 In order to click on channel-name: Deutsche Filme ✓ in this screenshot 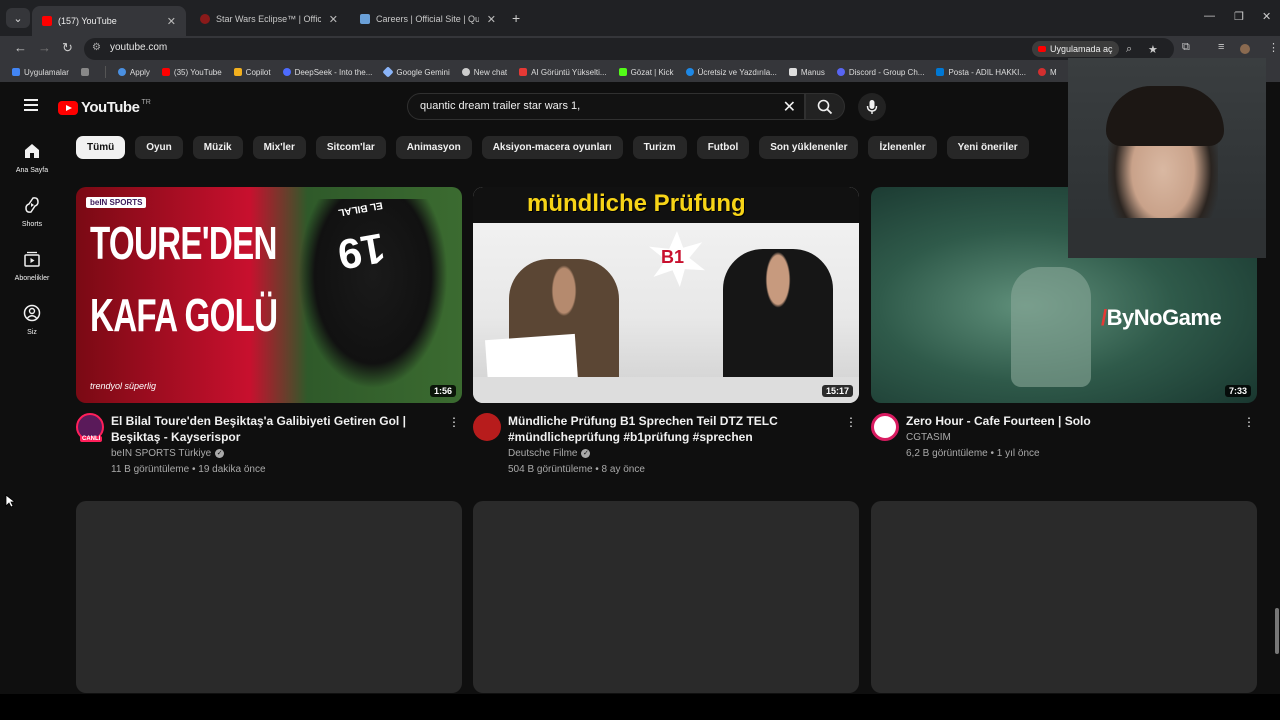, I will do `click(549, 453)`.